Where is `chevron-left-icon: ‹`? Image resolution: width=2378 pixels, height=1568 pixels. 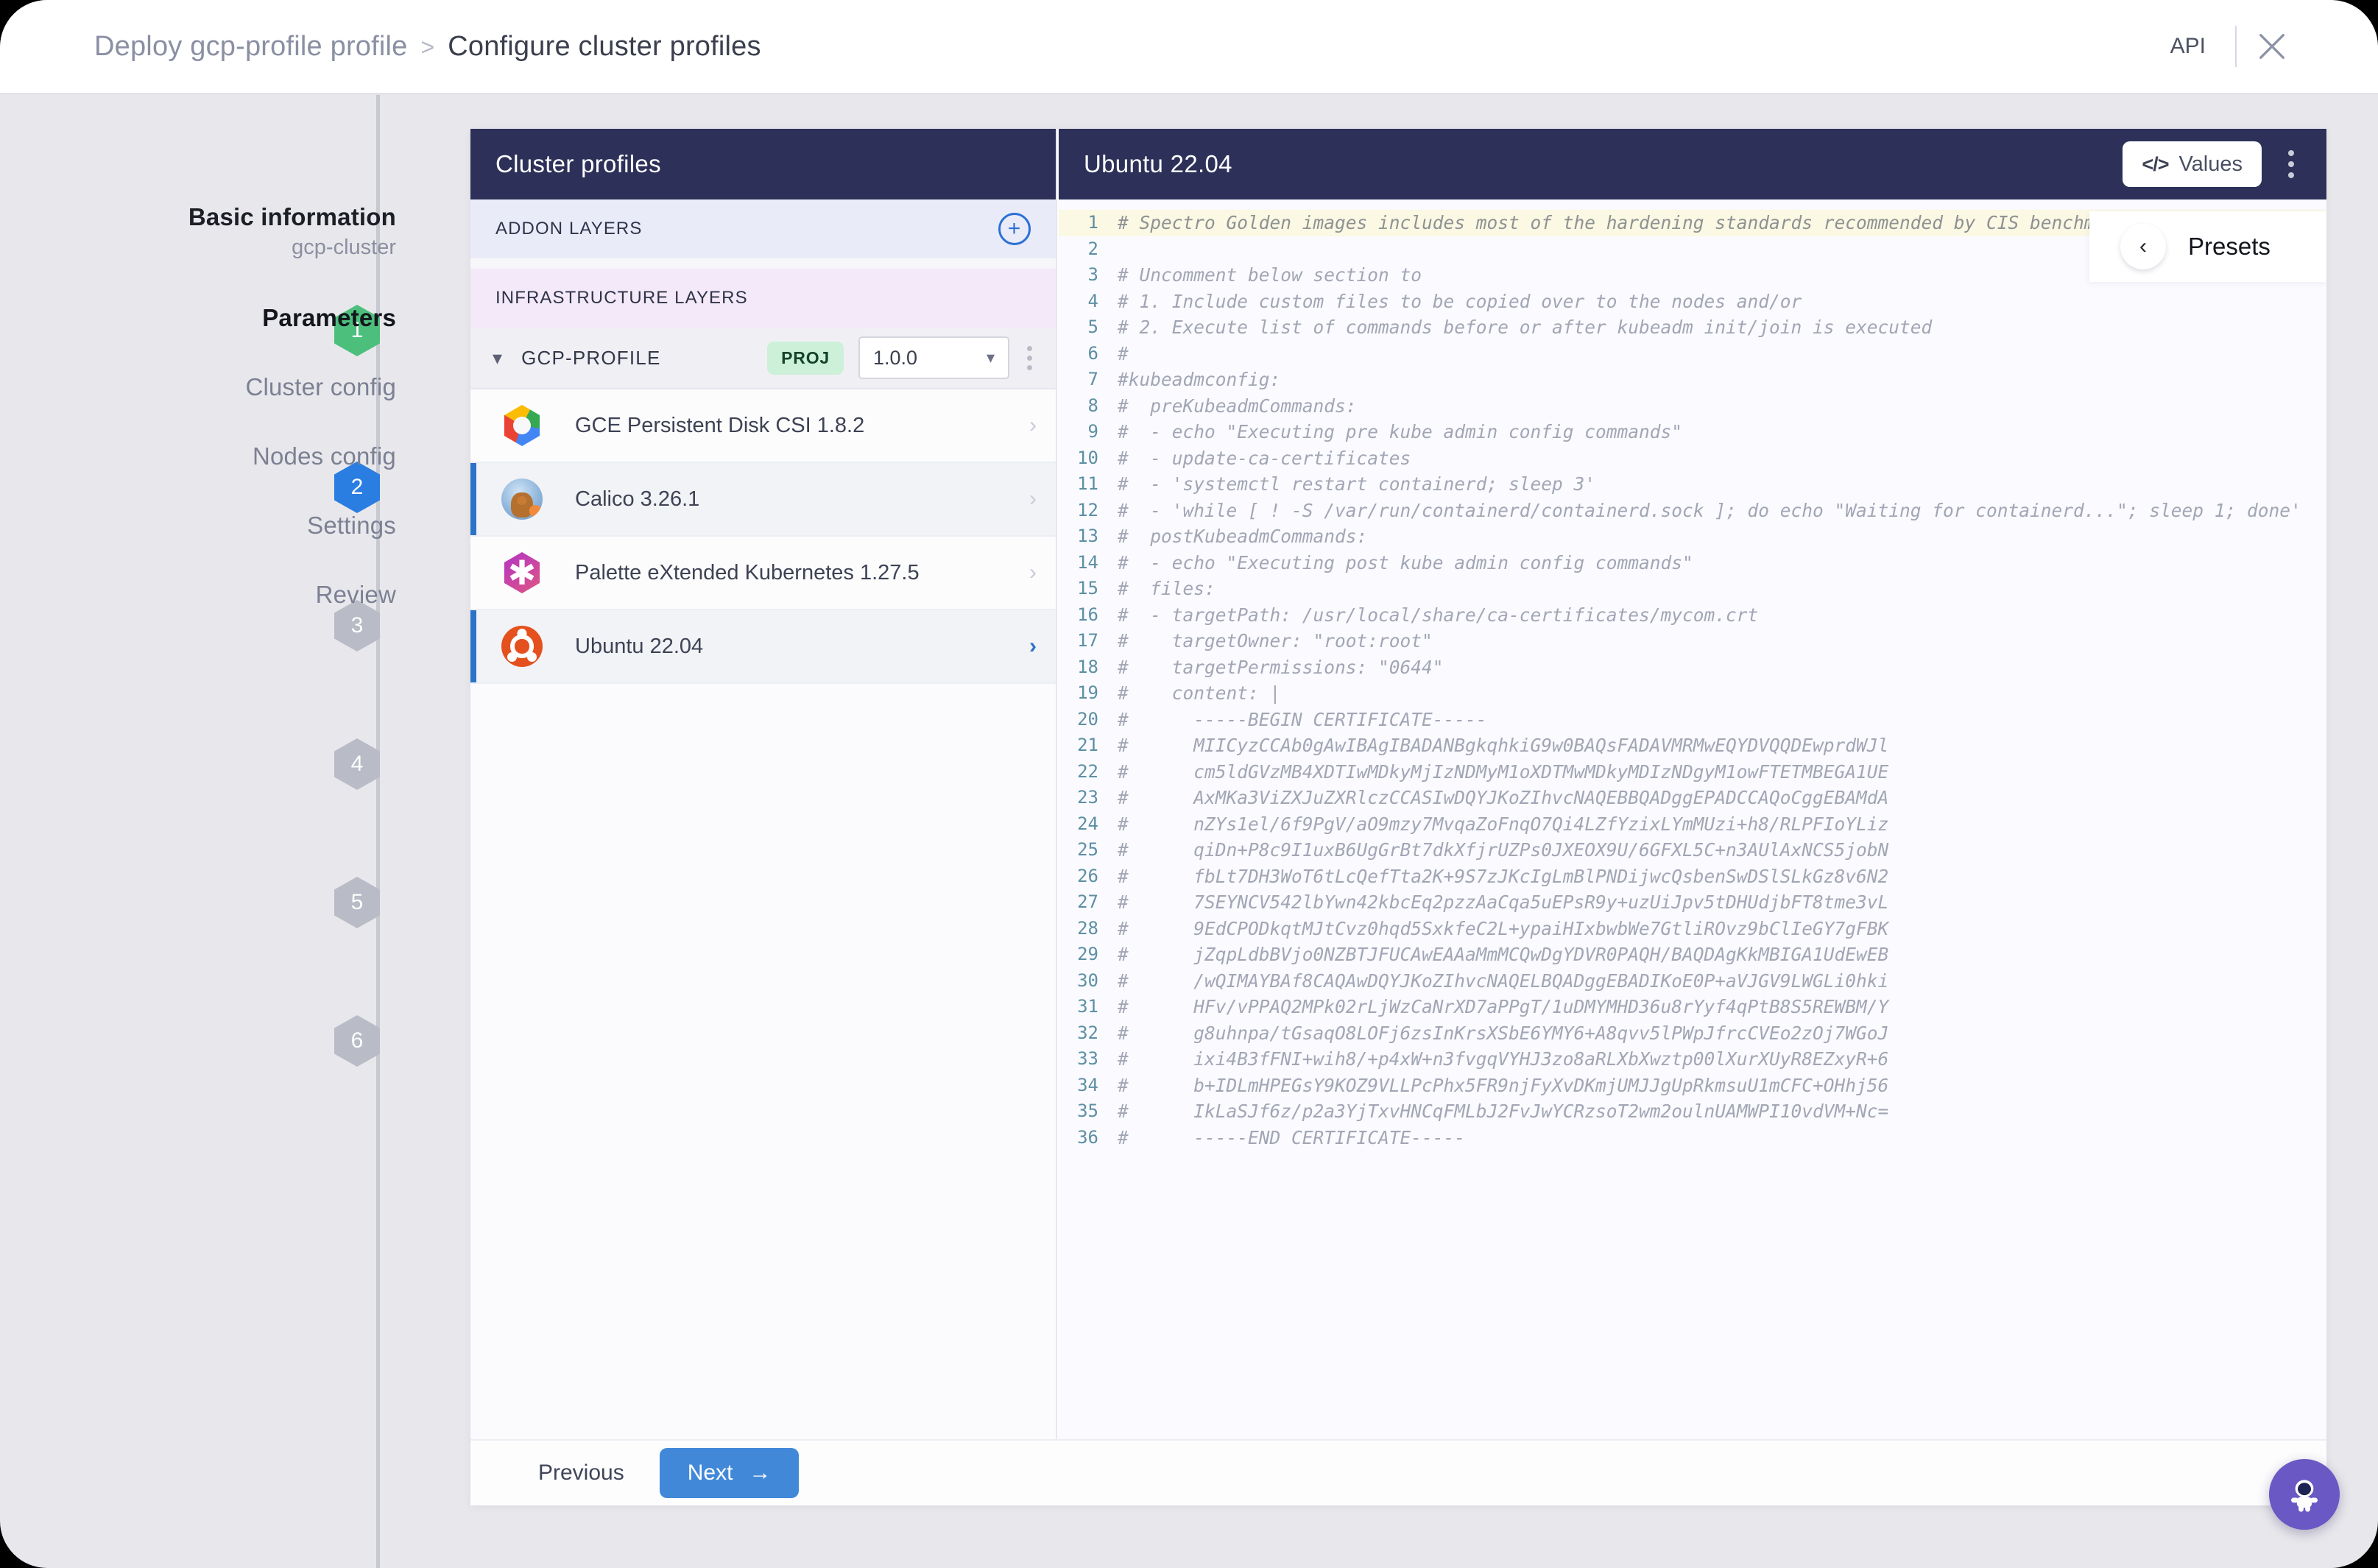 chevron-left-icon: ‹ is located at coordinates (2143, 247).